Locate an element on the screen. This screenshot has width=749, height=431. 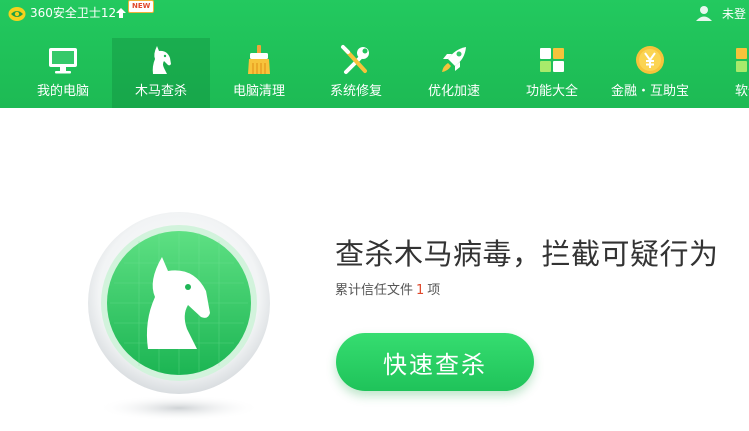
nav-trojan-scan: 木马查杀 is located at coordinates (161, 73).